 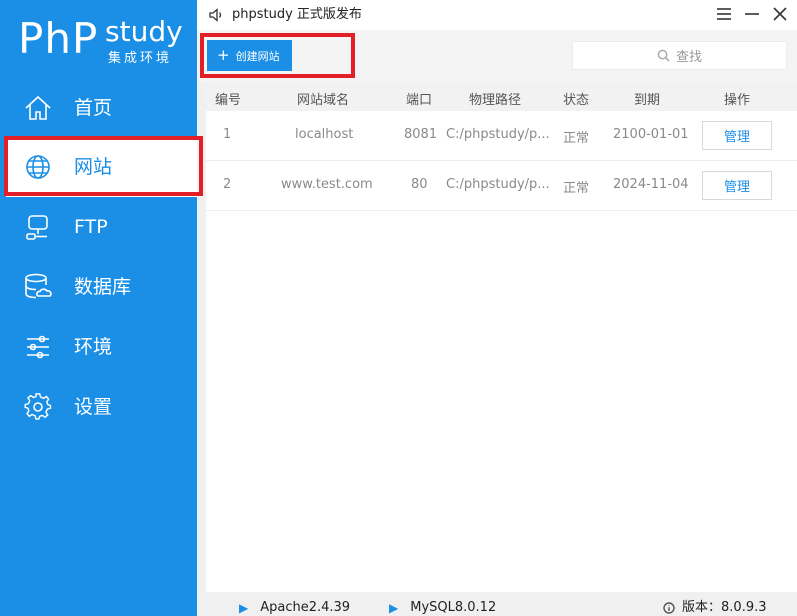 I want to click on sidebar-item-database: 数据库, so click(x=98, y=287).